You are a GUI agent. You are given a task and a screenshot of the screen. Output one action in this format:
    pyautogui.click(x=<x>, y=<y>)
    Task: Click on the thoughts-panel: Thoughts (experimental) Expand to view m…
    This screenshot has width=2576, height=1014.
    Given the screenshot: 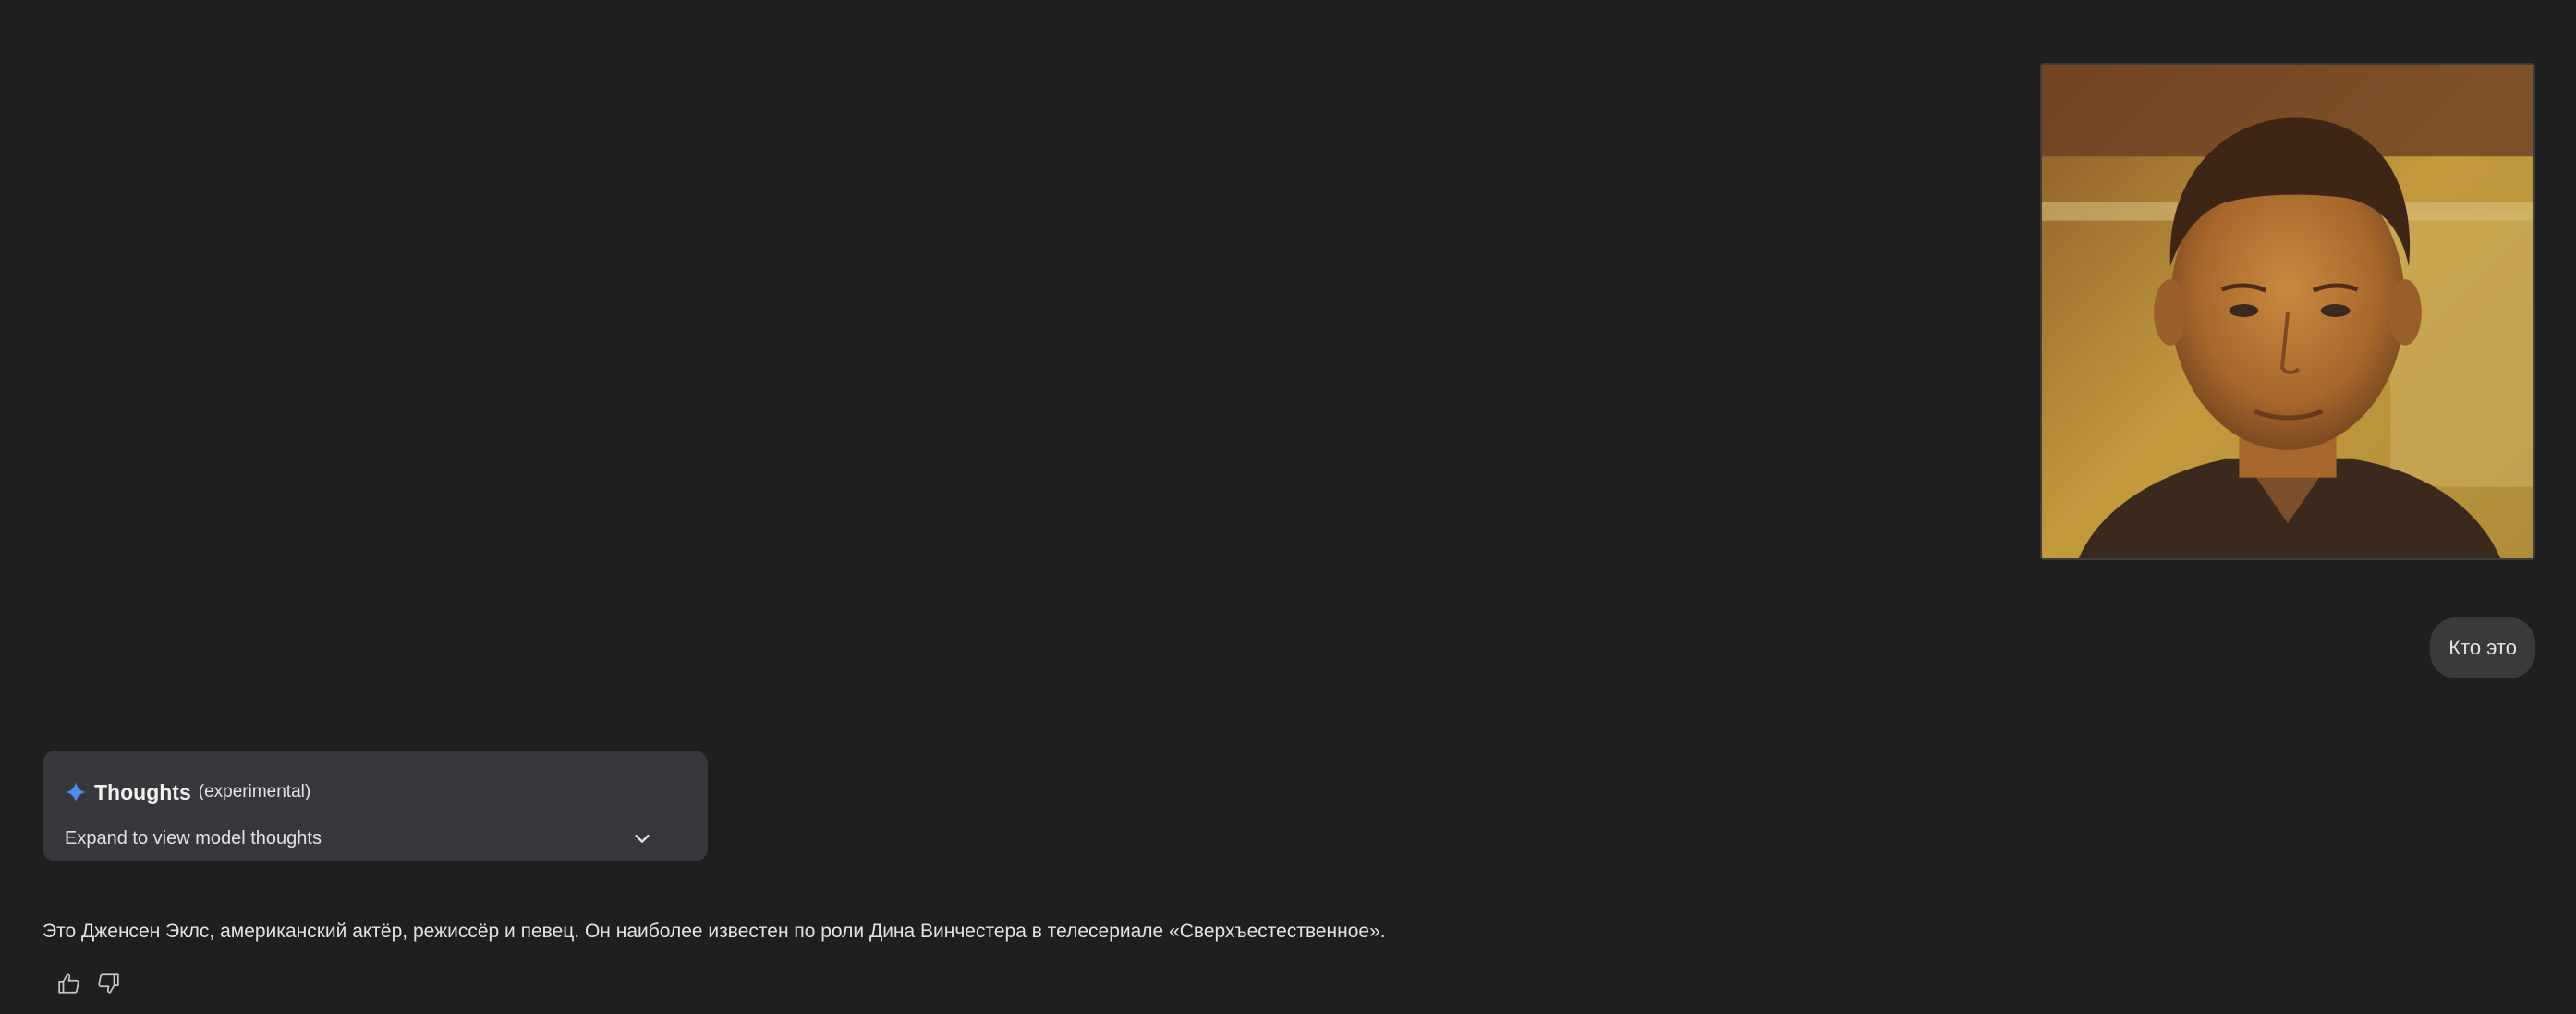 What is the action you would take?
    pyautogui.click(x=375, y=806)
    